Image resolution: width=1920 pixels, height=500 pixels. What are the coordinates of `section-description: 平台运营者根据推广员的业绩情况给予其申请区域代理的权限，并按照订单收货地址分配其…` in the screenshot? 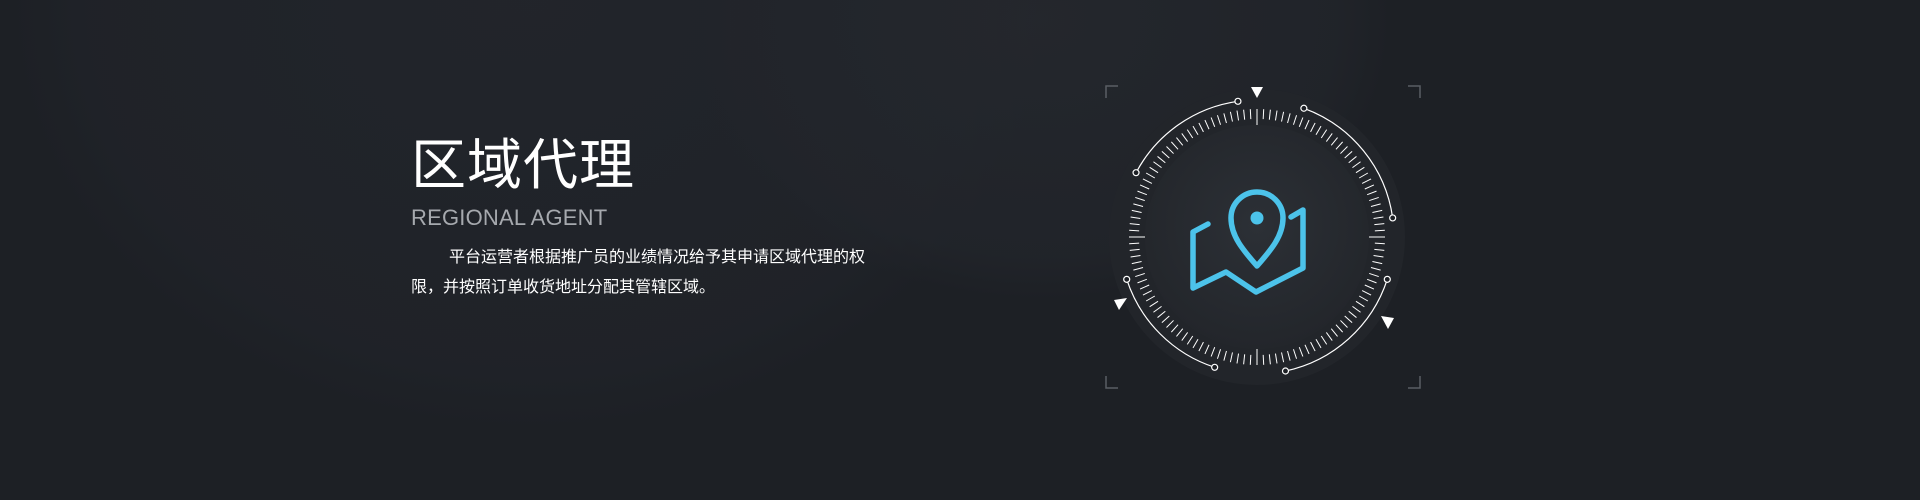 It's located at (638, 271).